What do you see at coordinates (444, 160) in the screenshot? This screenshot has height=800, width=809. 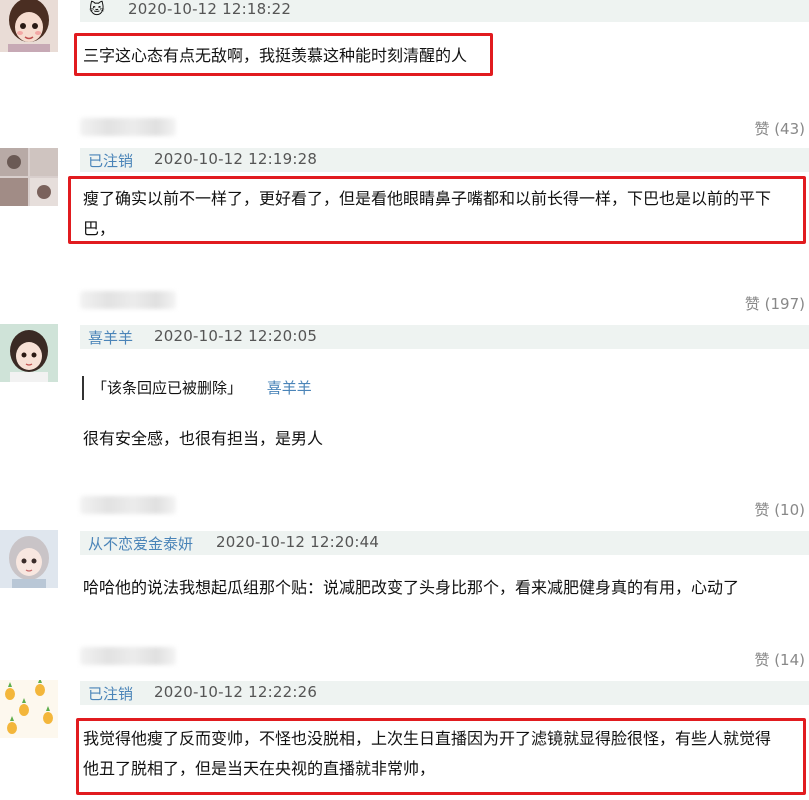 I see `comment-header: 已注销 2020-10-12 12:19:28` at bounding box center [444, 160].